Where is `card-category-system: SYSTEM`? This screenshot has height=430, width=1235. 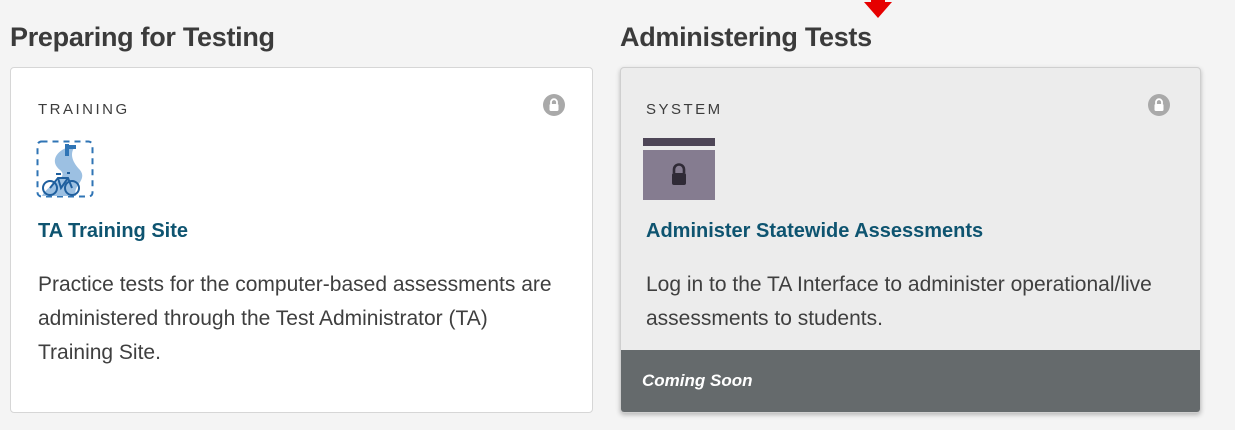
card-category-system: SYSTEM is located at coordinates (684, 109).